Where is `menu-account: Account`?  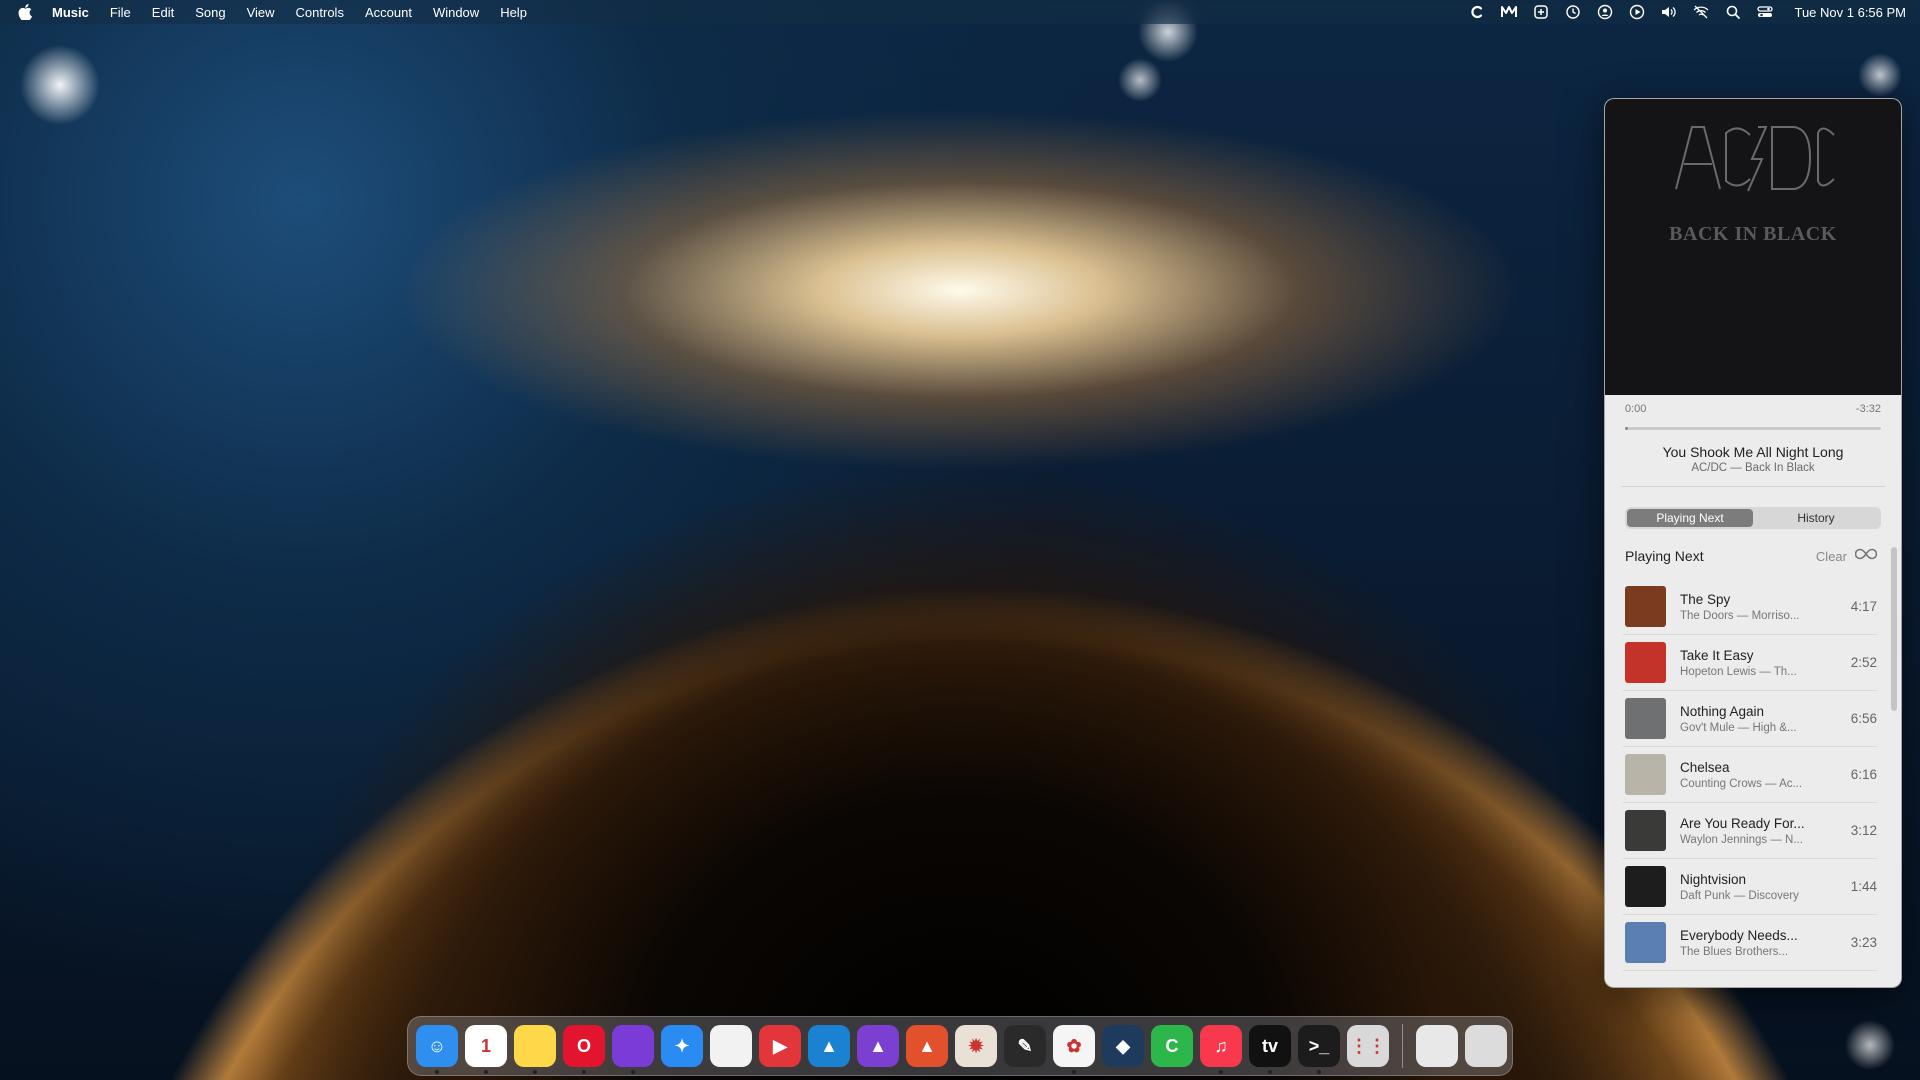
menu-account: Account is located at coordinates (388, 12).